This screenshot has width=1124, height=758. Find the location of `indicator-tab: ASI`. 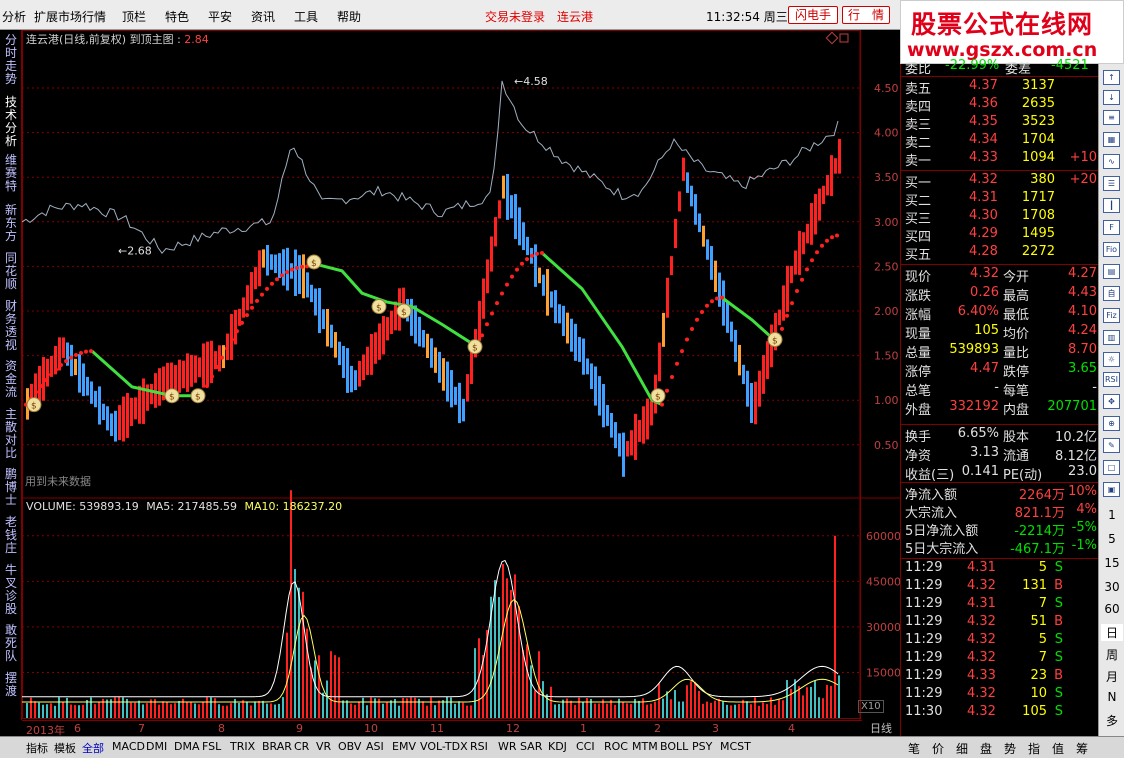

indicator-tab: ASI is located at coordinates (375, 746).